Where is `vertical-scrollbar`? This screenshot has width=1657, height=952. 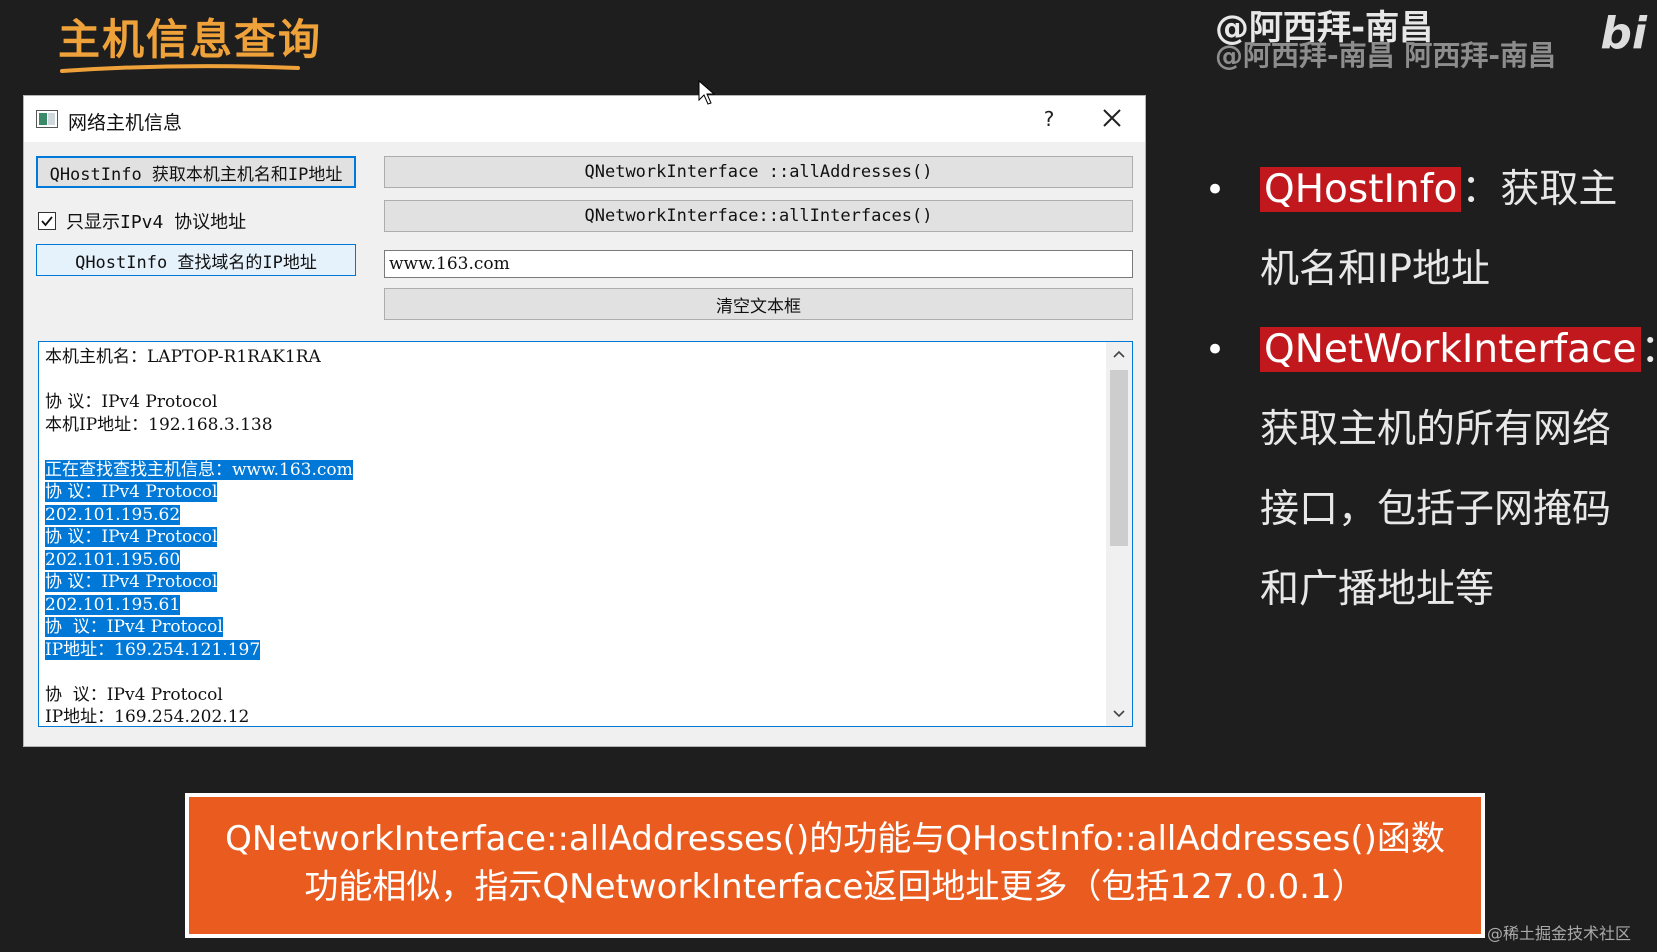 vertical-scrollbar is located at coordinates (1119, 534).